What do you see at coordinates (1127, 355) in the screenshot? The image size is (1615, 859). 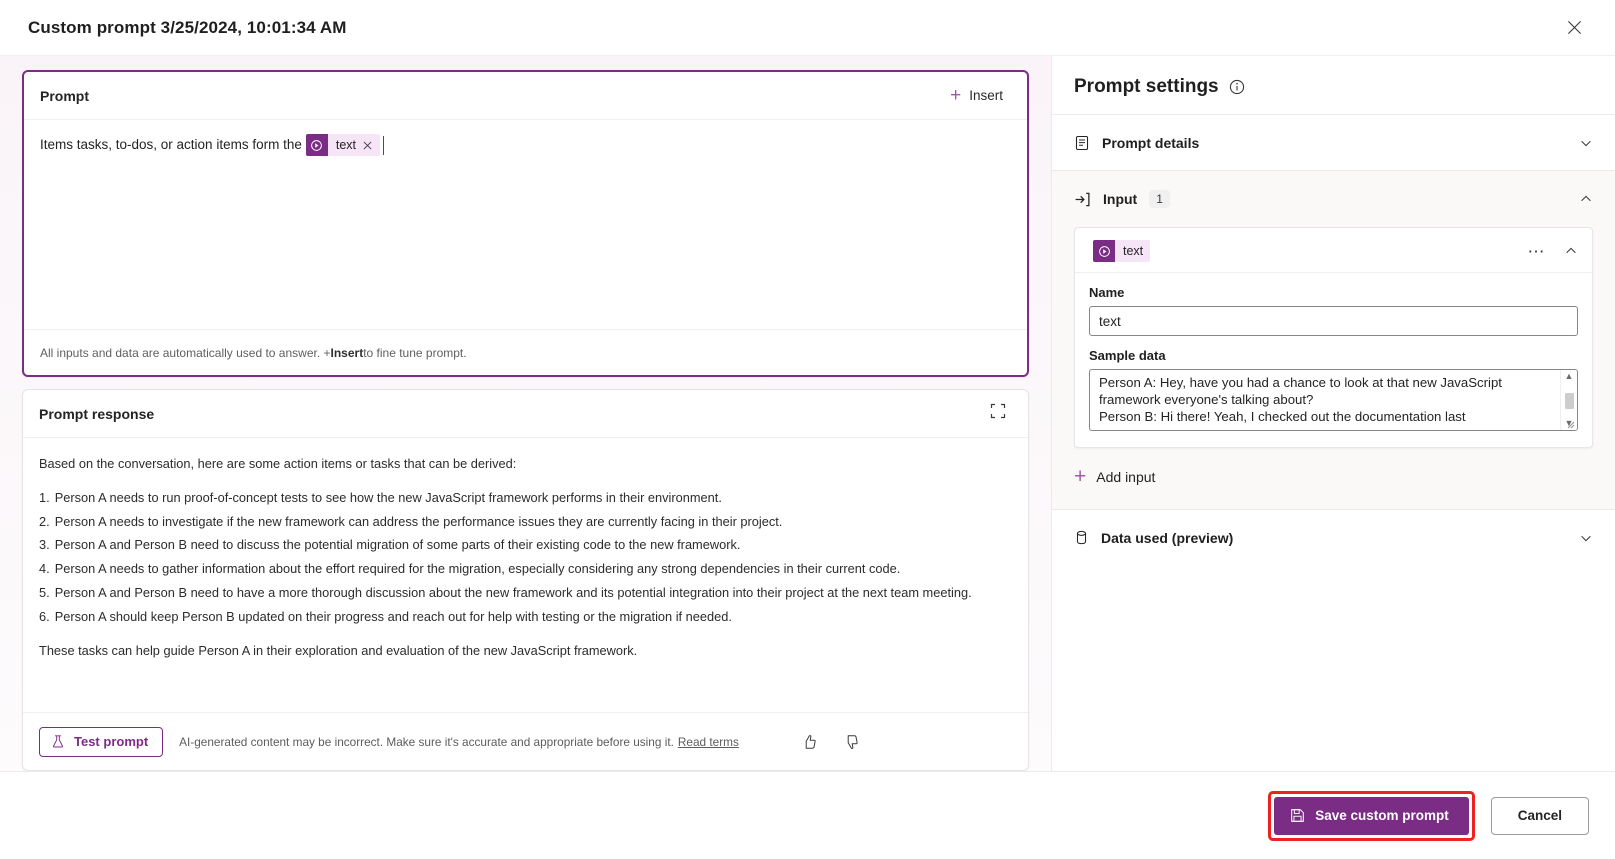 I see `sample-data-label: Sample data` at bounding box center [1127, 355].